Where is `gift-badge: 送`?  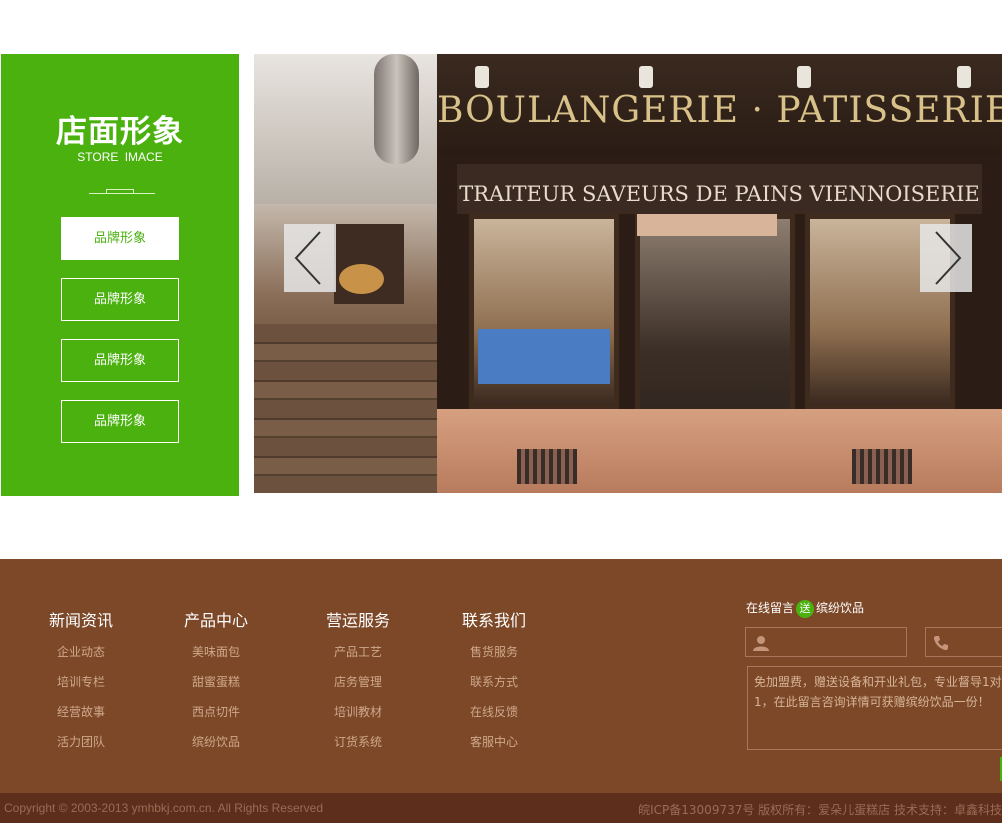
gift-badge: 送 is located at coordinates (805, 609).